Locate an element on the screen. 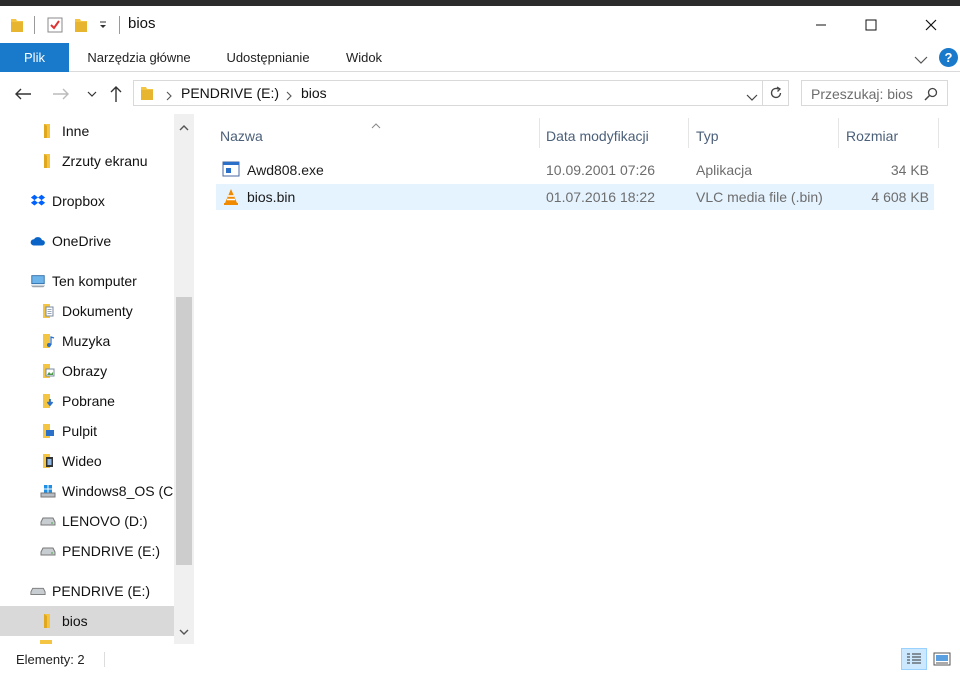 This screenshot has height=673, width=960. back-arrow-icon is located at coordinates (23, 94).